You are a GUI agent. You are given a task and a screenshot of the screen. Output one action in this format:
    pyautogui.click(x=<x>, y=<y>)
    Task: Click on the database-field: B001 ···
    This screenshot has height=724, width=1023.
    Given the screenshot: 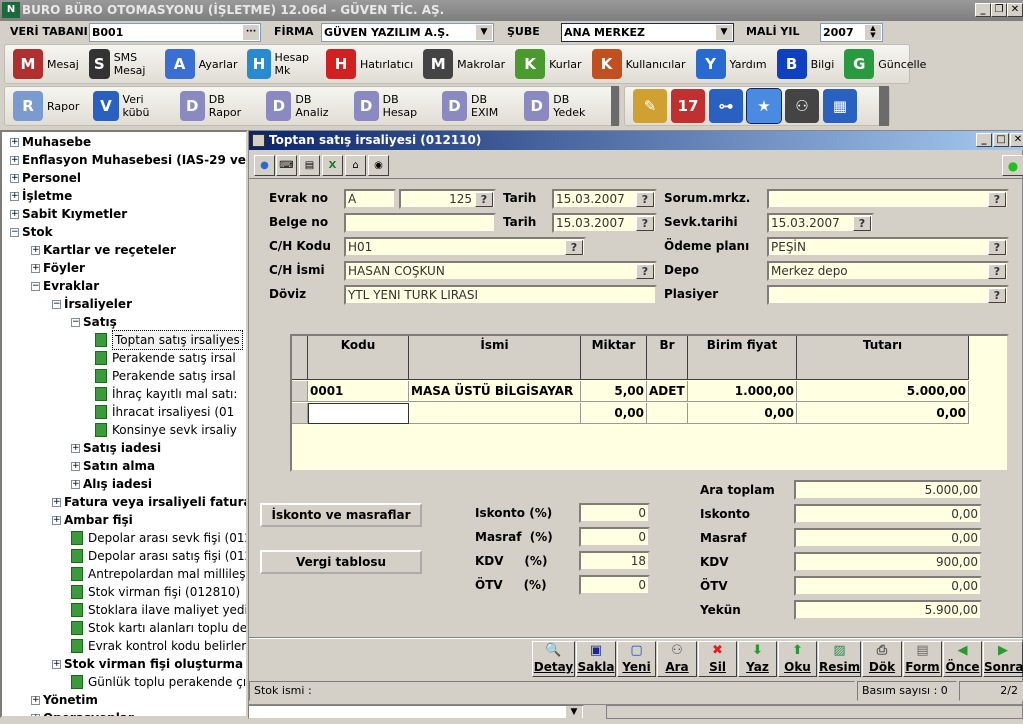 What is the action you would take?
    pyautogui.click(x=175, y=32)
    